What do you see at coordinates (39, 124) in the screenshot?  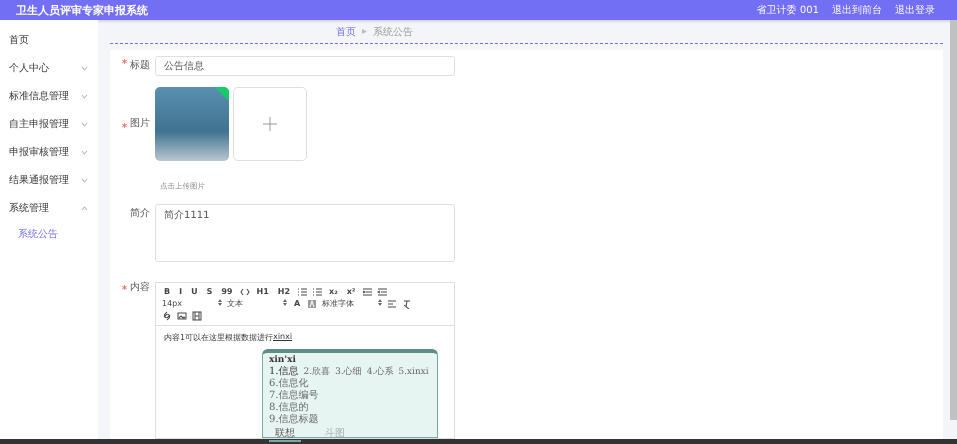 I see `sidebar-label: 自主申报管理` at bounding box center [39, 124].